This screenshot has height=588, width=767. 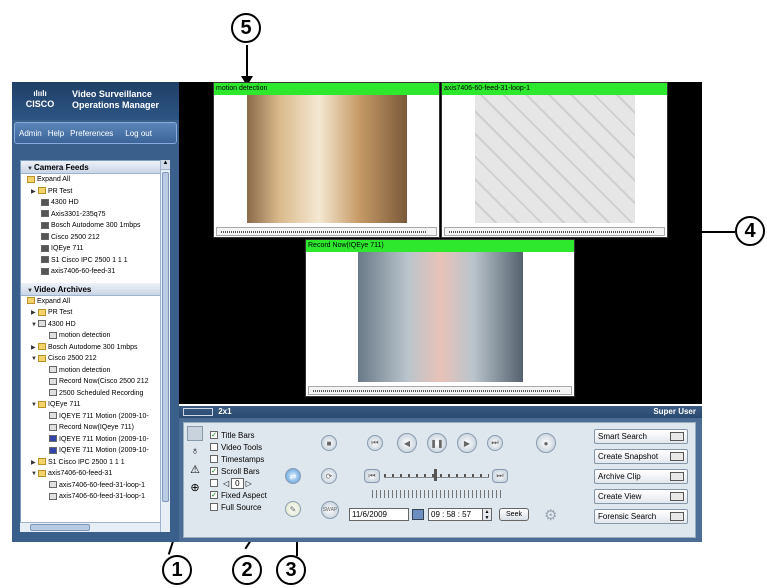 I want to click on tree-item: 2500 Scheduled Recording, so click(x=95, y=394).